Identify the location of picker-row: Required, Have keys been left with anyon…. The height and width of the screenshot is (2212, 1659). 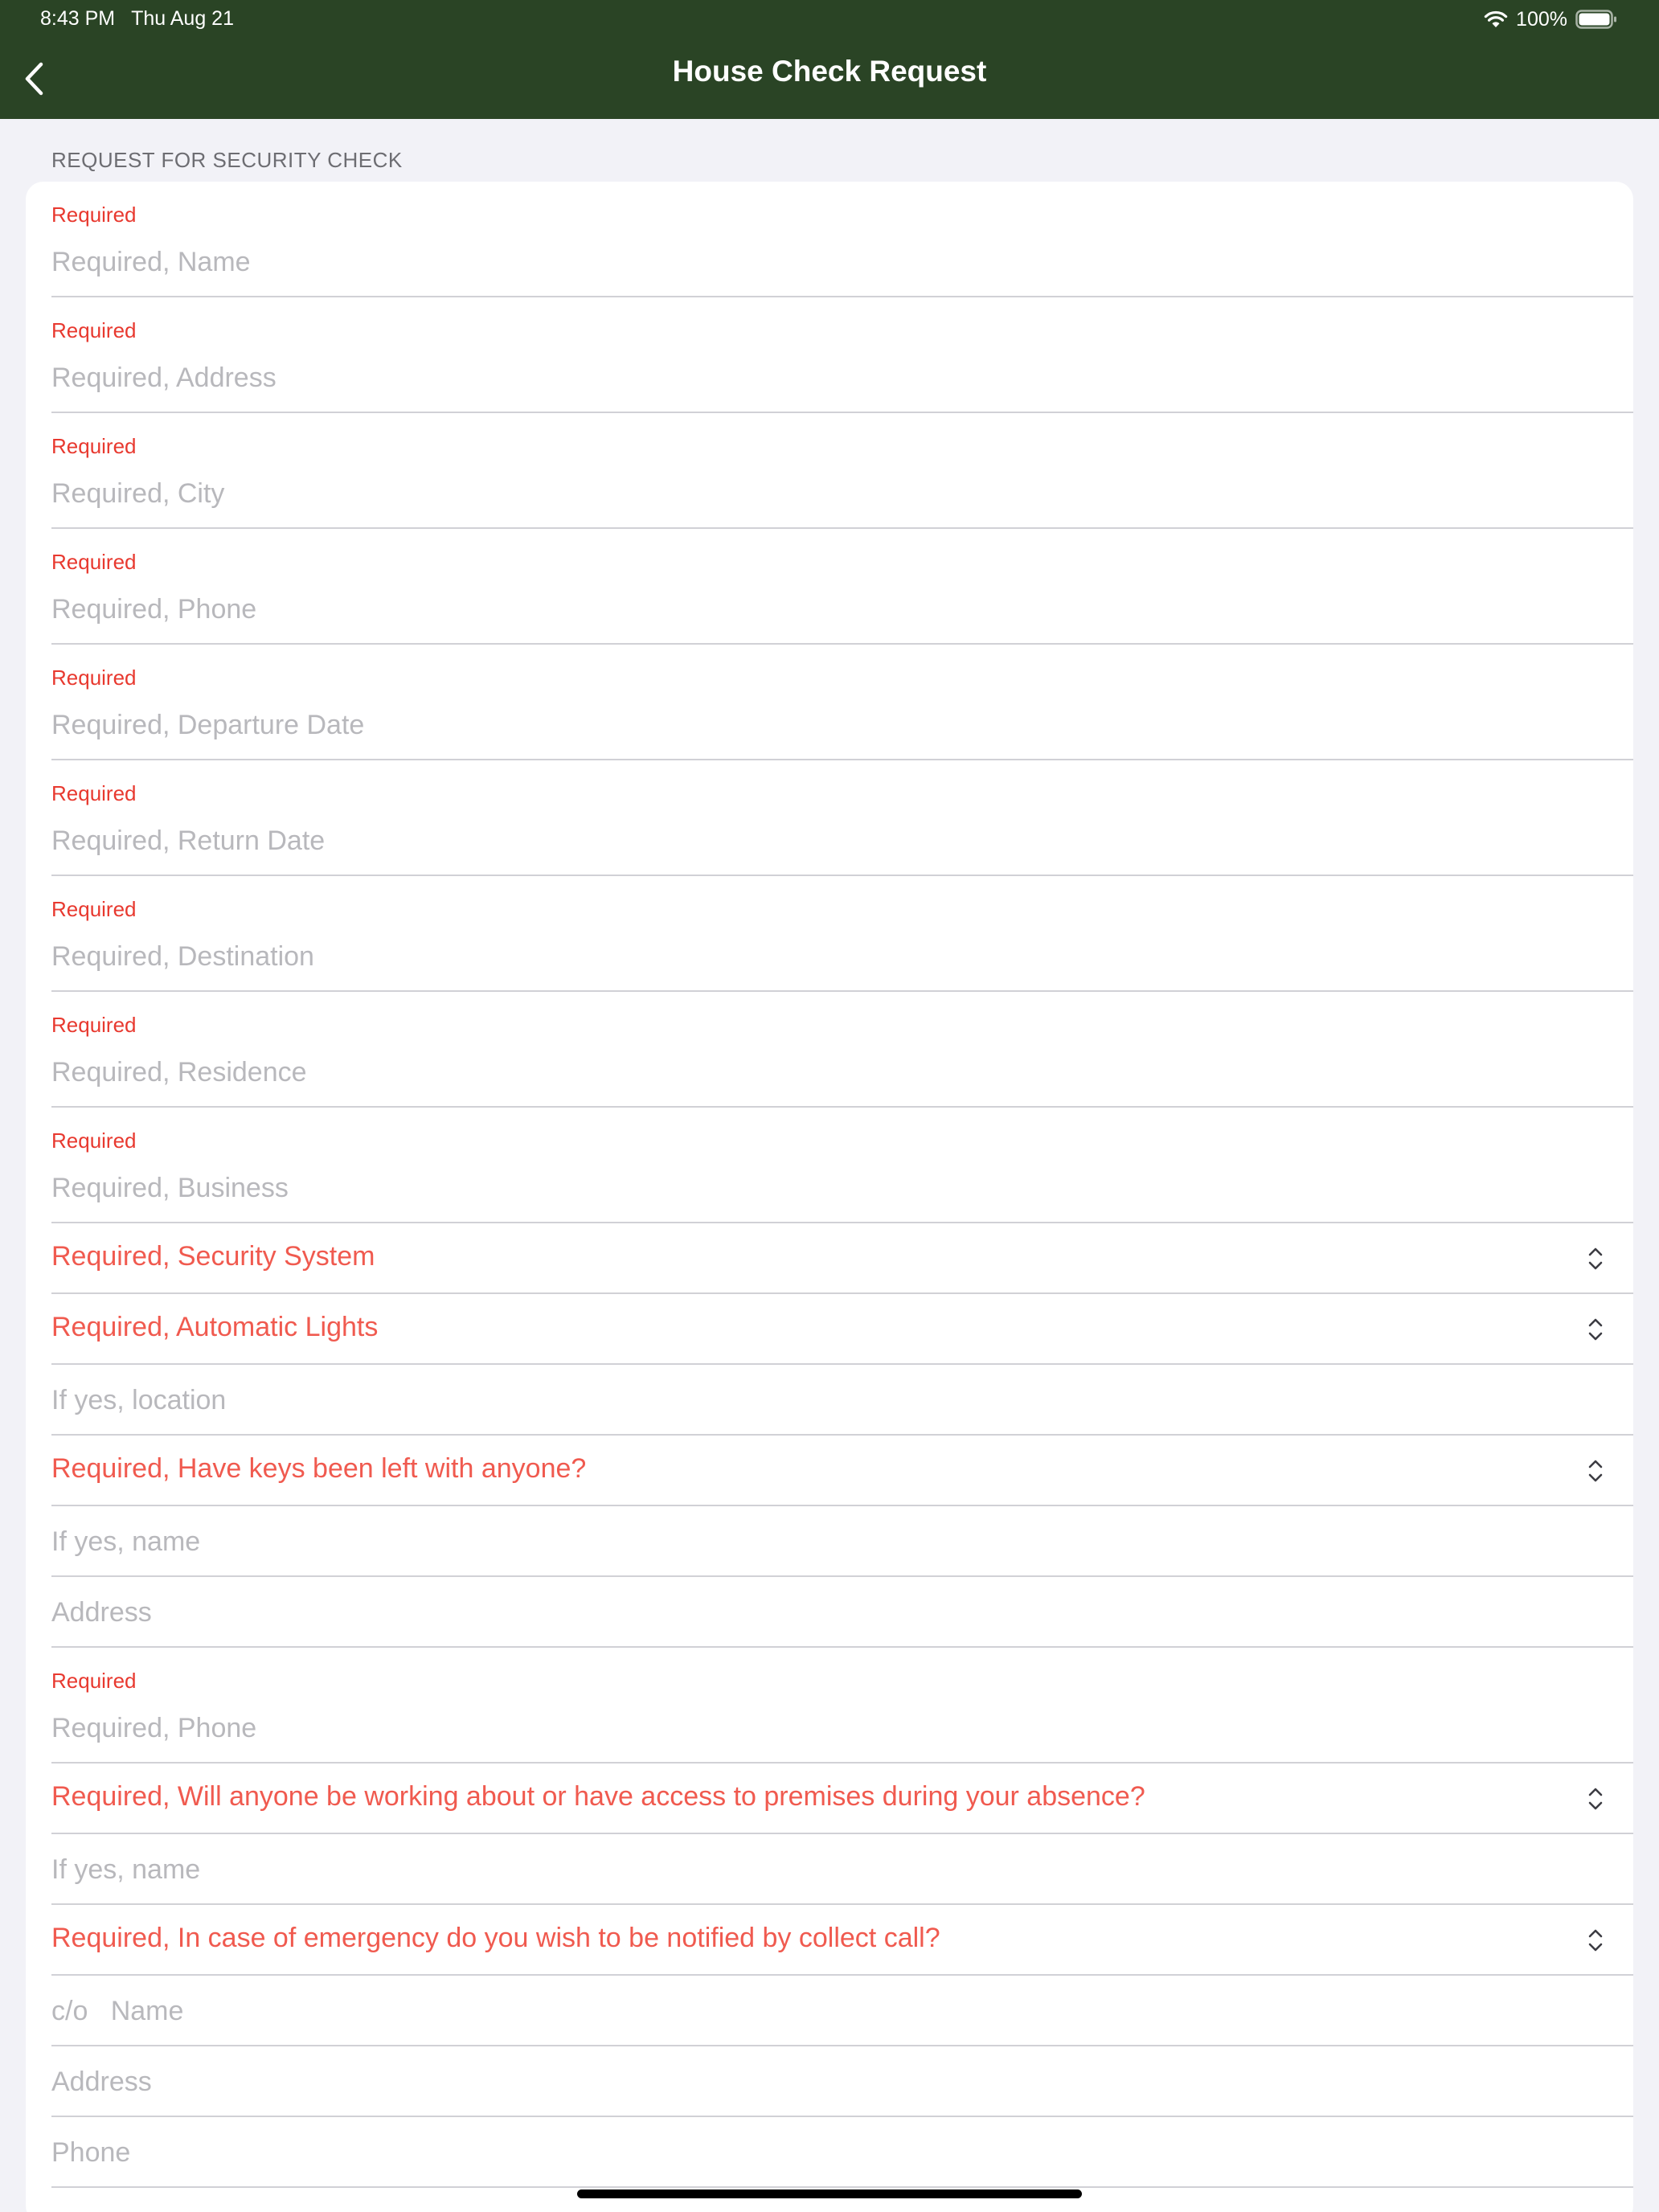
(842, 1471).